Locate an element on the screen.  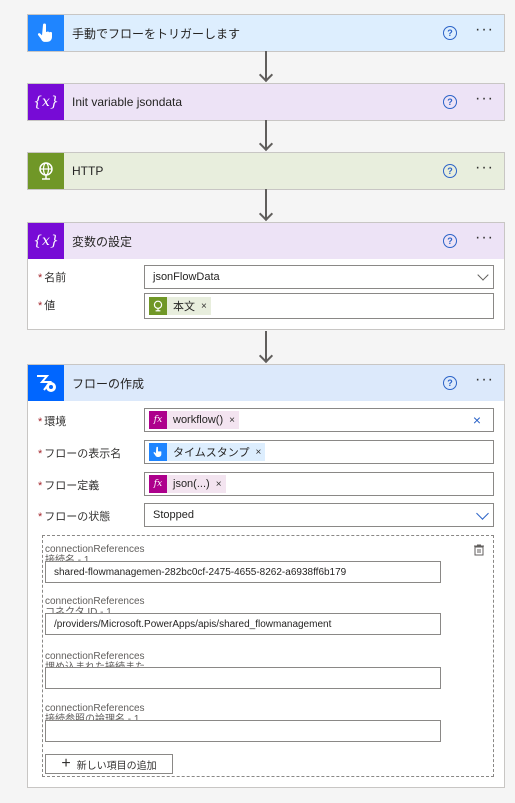
json-token: fx json(...) × is located at coordinates (187, 484).